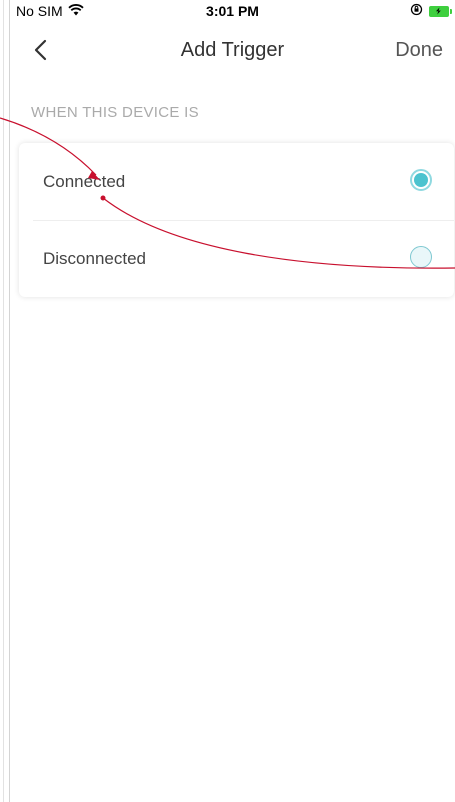 This screenshot has height=802, width=455. What do you see at coordinates (5, 401) in the screenshot?
I see `left-edge-rule` at bounding box center [5, 401].